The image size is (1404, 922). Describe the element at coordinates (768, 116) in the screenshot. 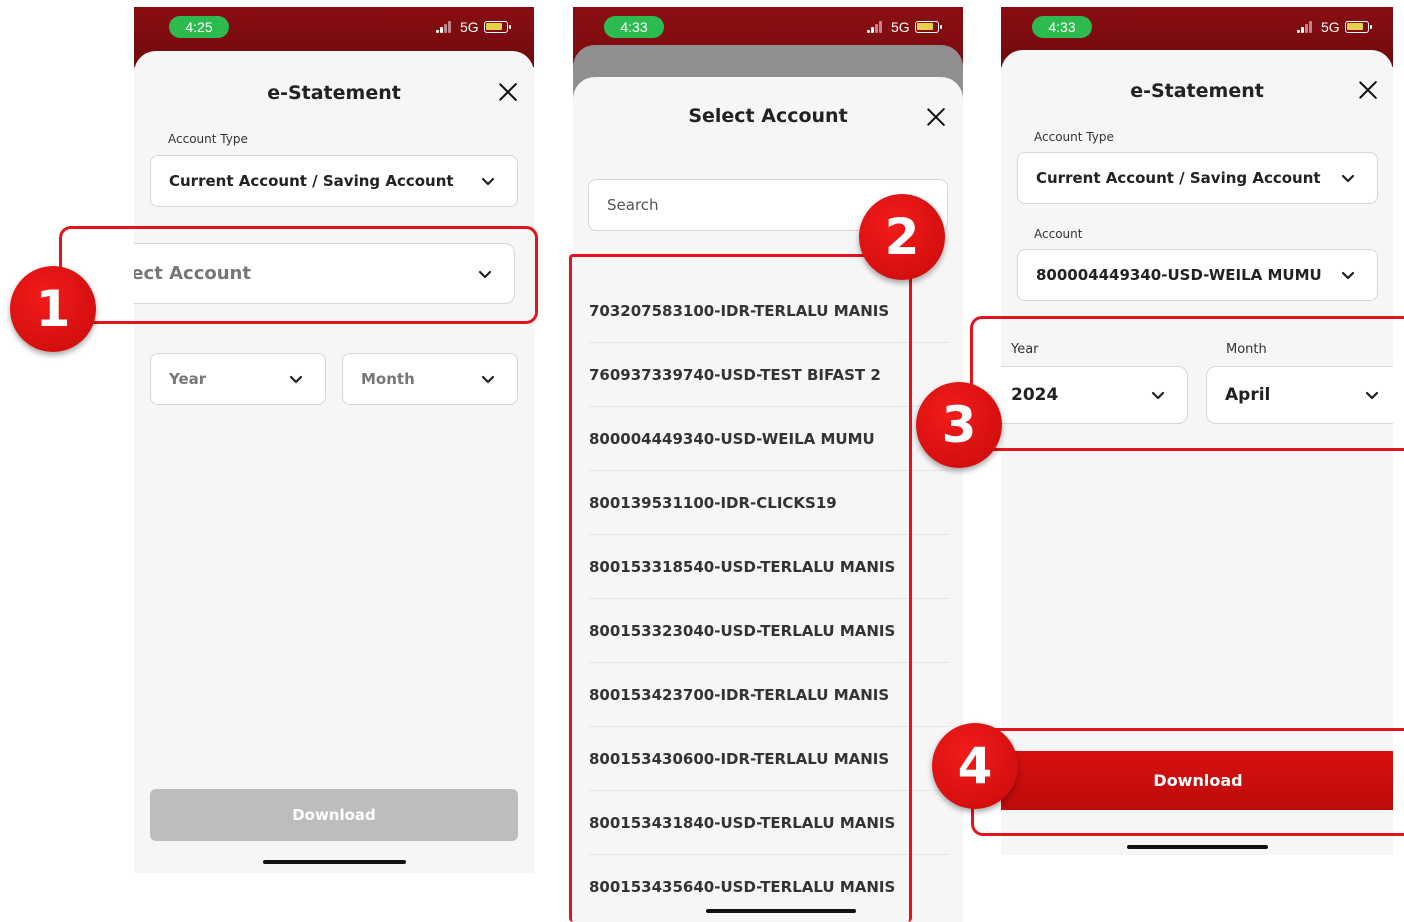

I see `page-title: Select Account` at that location.